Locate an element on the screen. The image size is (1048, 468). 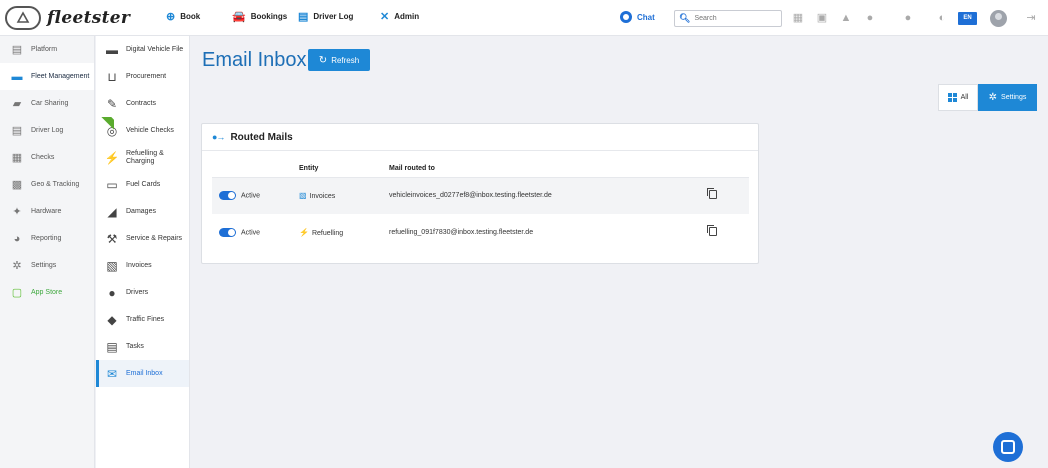
fleetster-logo: fleetster is located at coordinates (67, 18).